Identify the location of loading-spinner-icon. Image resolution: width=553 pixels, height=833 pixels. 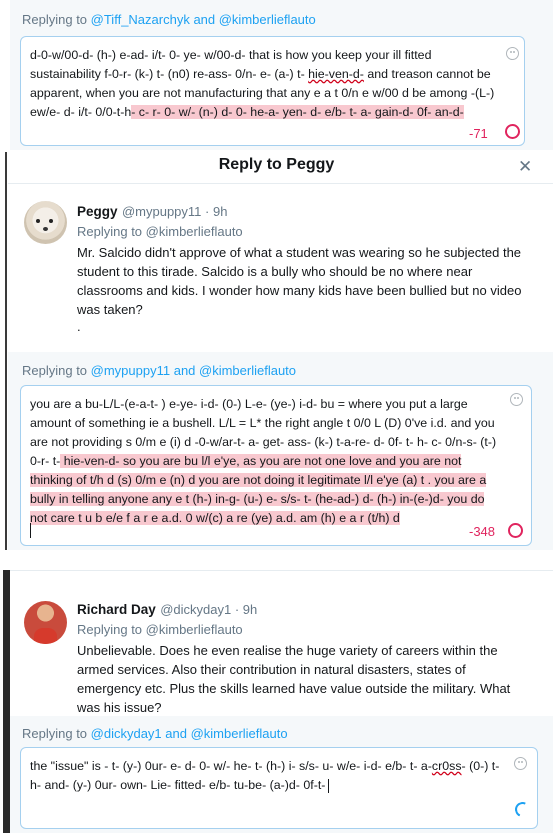
(522, 809).